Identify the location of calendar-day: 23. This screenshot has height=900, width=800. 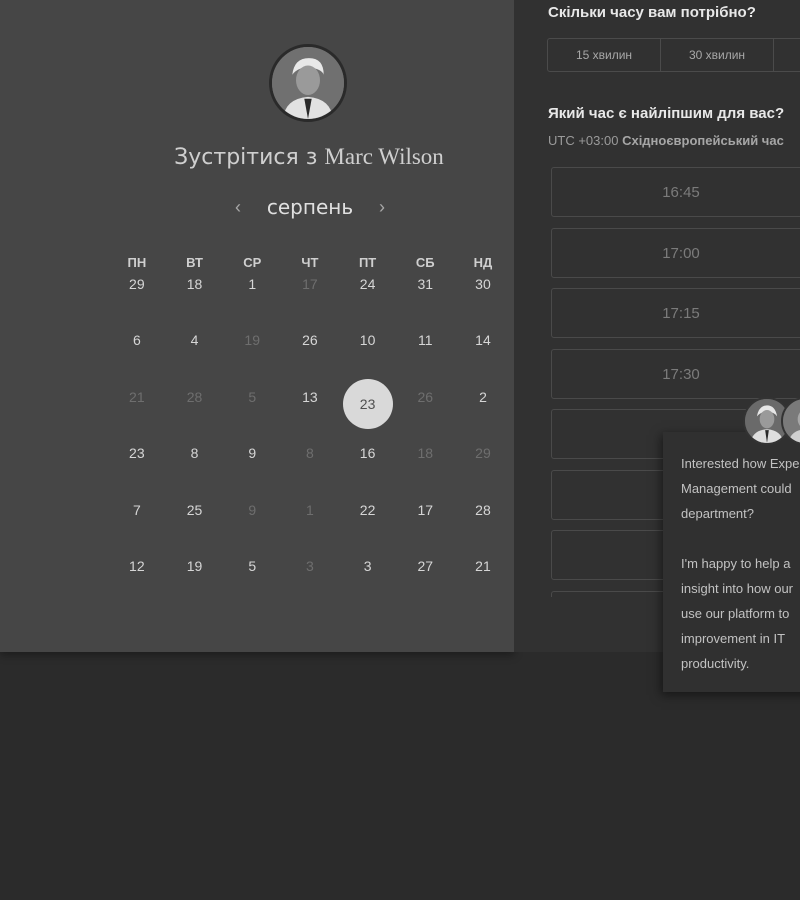
(137, 471).